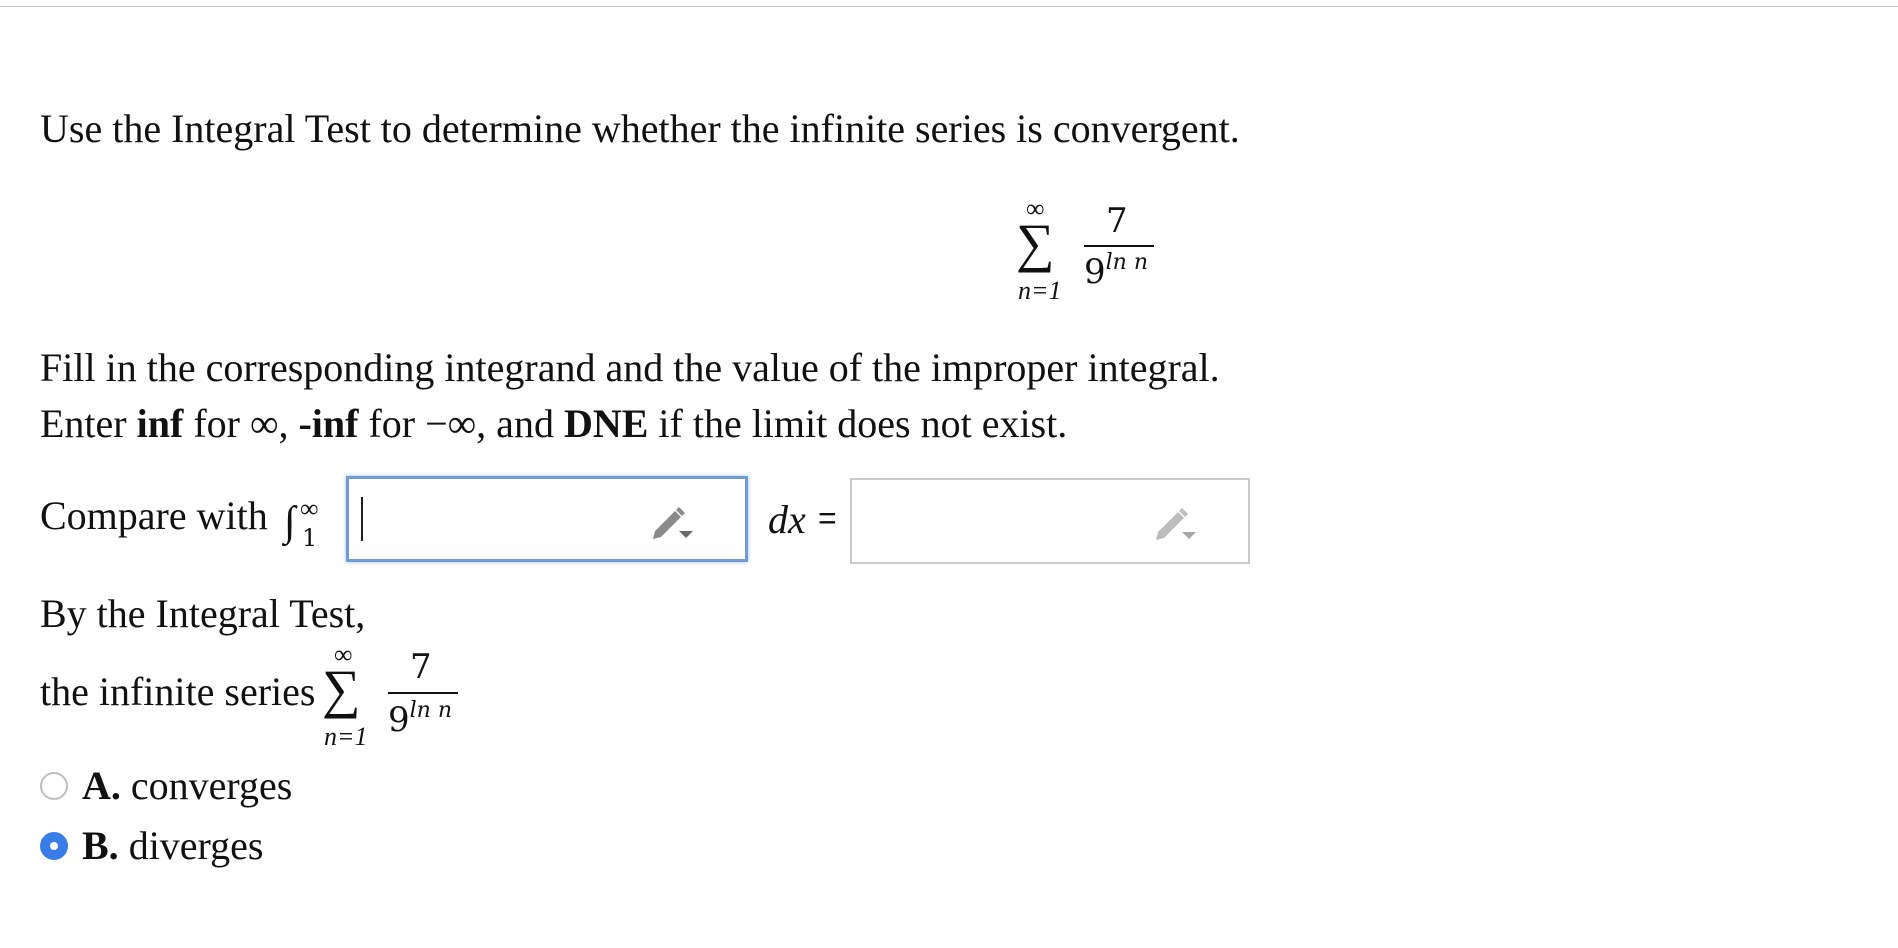 The image size is (1898, 948). I want to click on integrand-input, so click(547, 519).